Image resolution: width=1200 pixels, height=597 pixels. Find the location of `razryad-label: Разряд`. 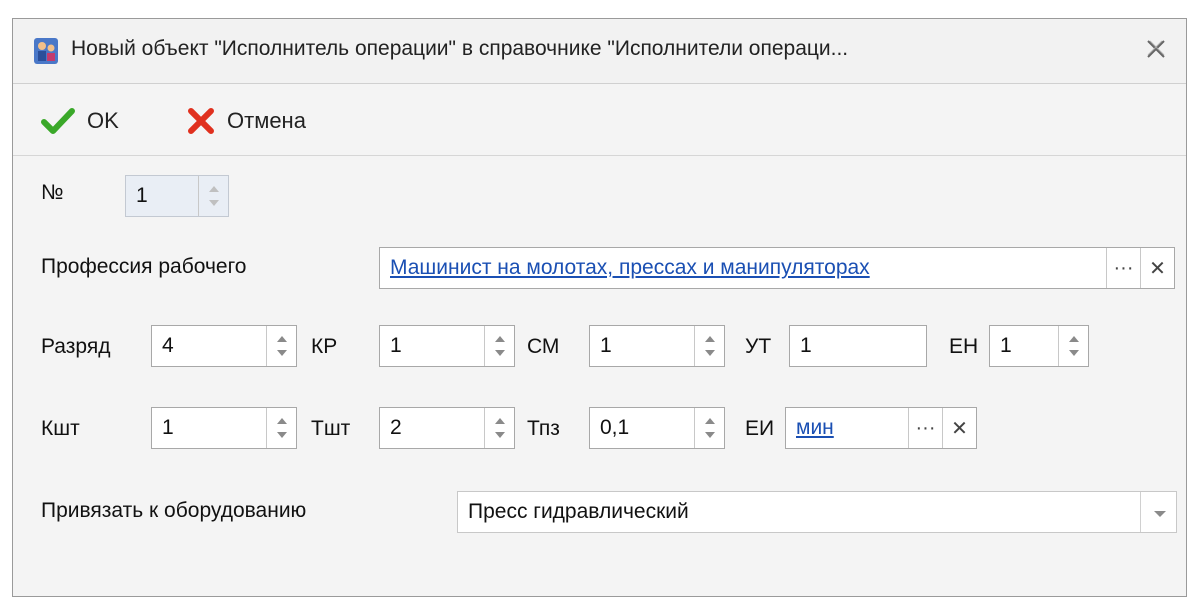

razryad-label: Разряд is located at coordinates (76, 346).